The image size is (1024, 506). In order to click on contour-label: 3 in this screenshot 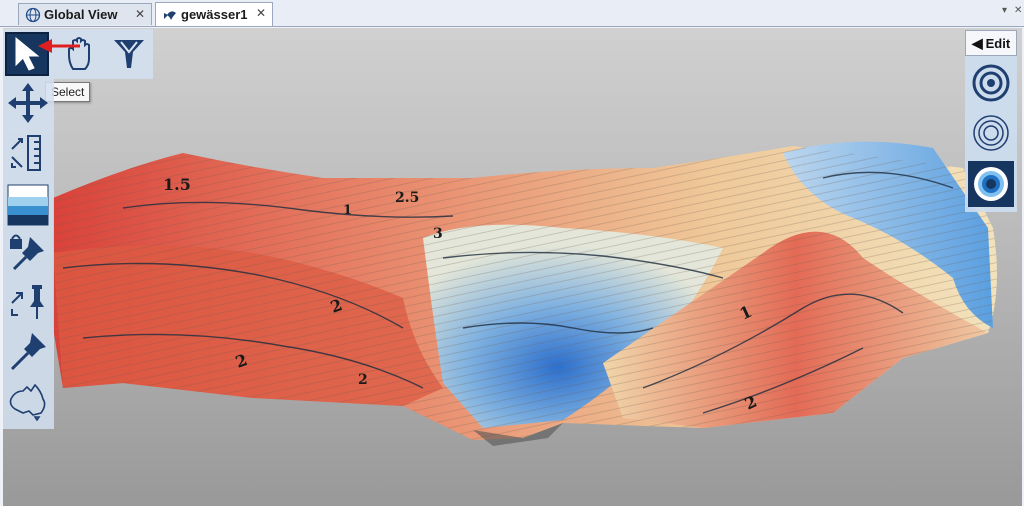, I will do `click(438, 234)`.